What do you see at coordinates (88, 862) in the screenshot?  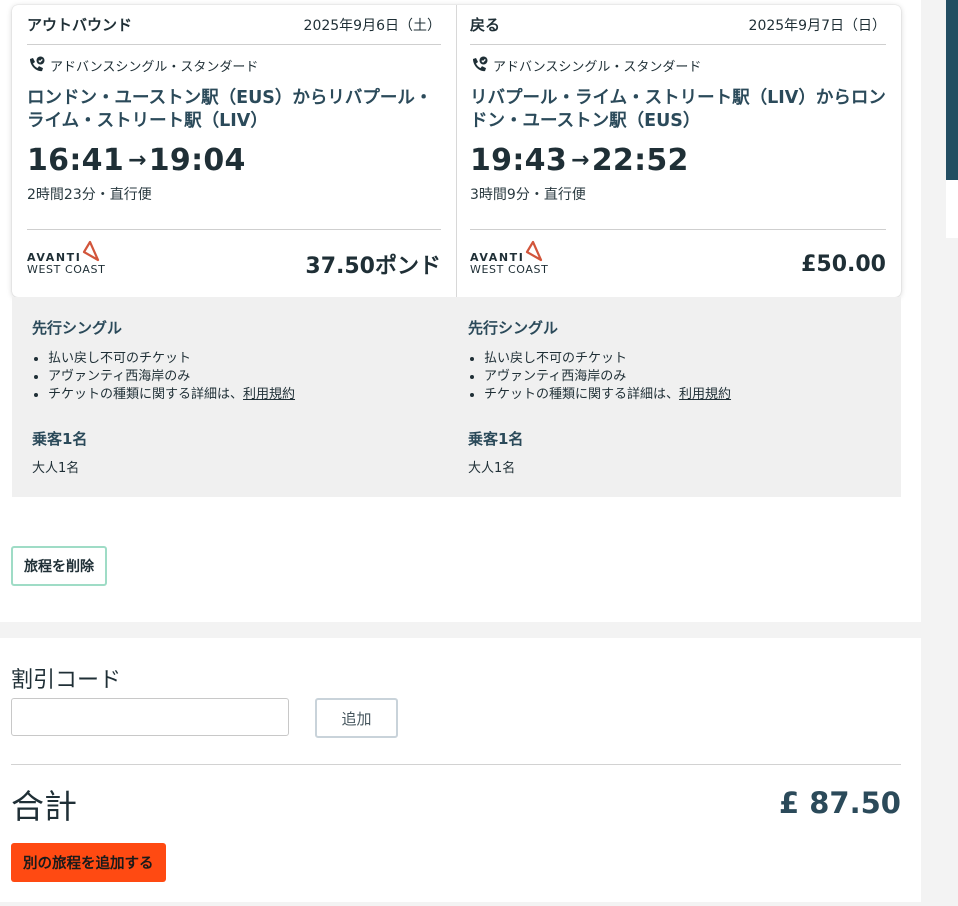 I see `add-another-journey-button: 別の旅程を追加する` at bounding box center [88, 862].